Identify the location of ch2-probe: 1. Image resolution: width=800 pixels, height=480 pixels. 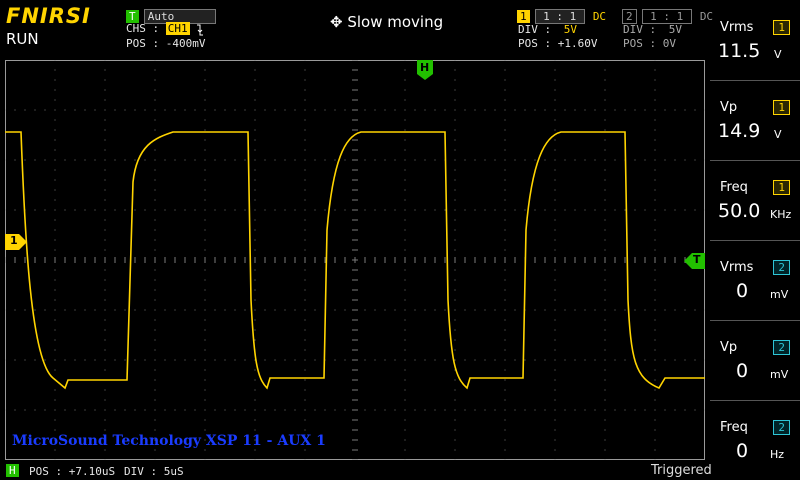
(666, 16).